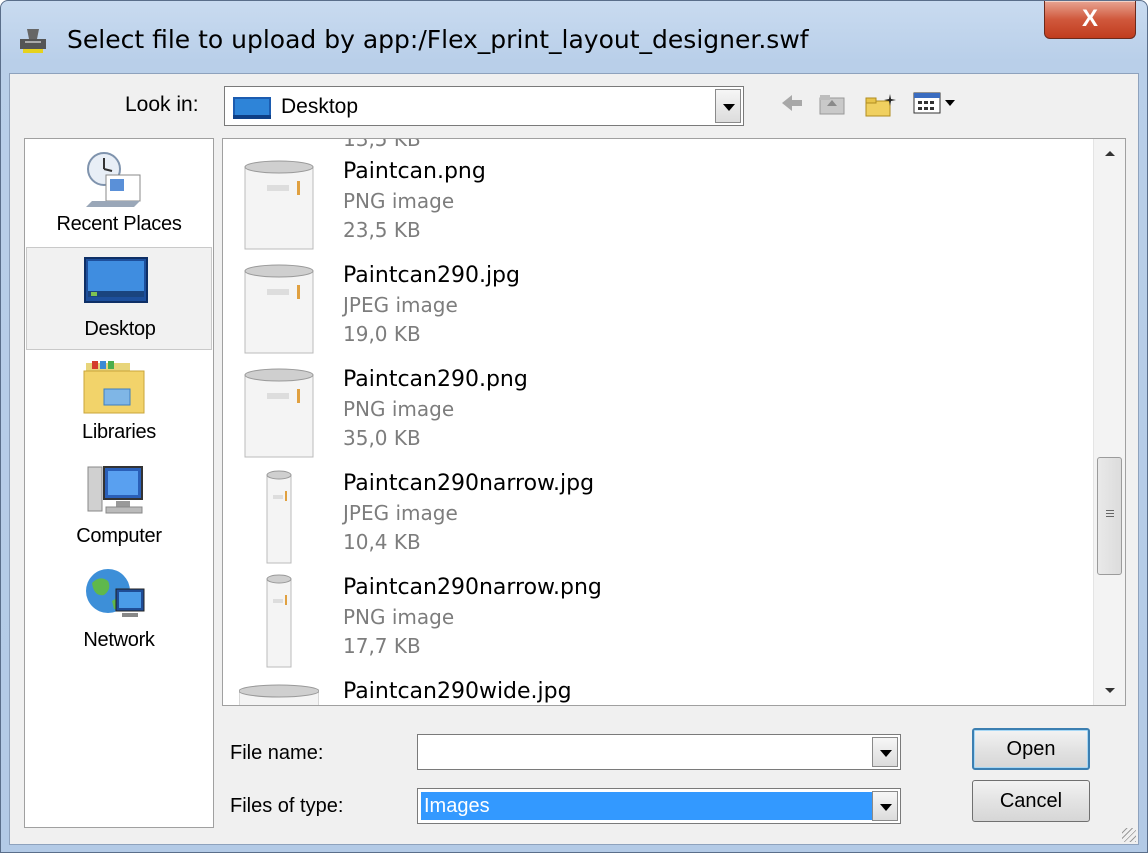 The image size is (1148, 853). Describe the element at coordinates (469, 483) in the screenshot. I see `file-name: Paintcan290narrow.jpg` at that location.